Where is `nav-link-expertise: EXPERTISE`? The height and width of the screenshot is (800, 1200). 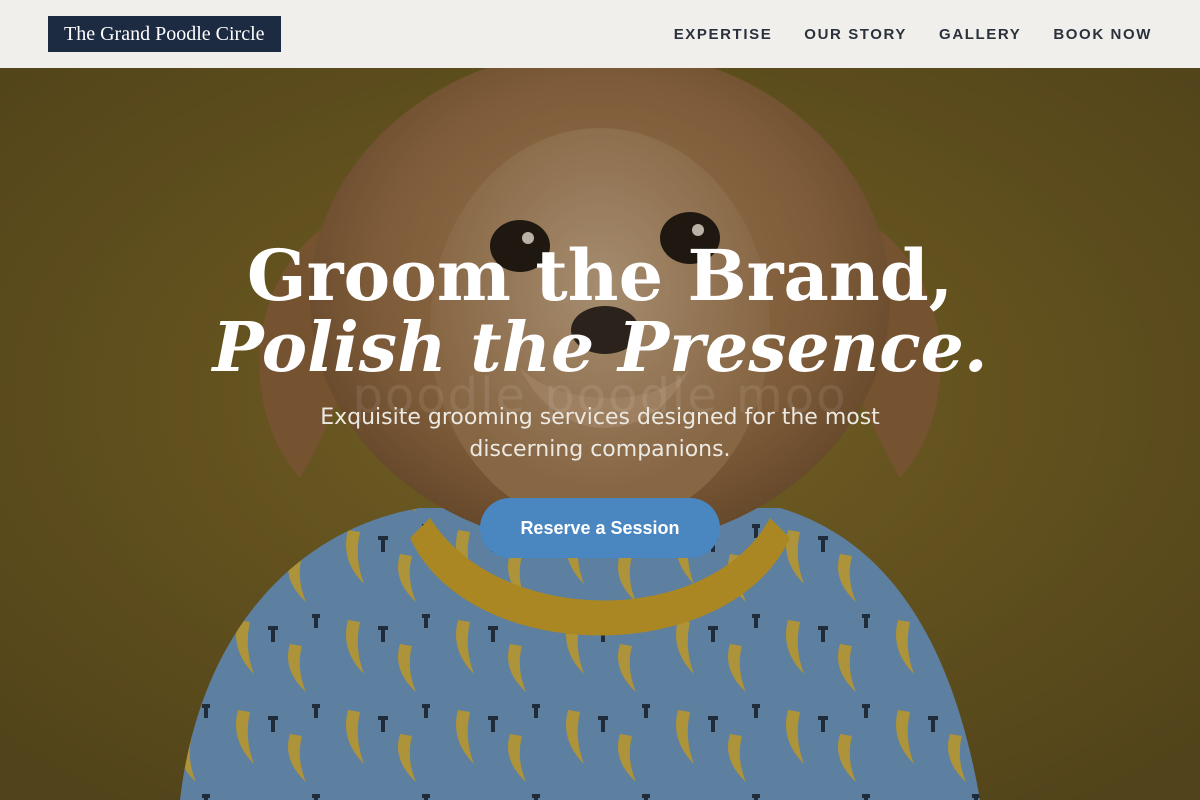 nav-link-expertise: EXPERTISE is located at coordinates (723, 34).